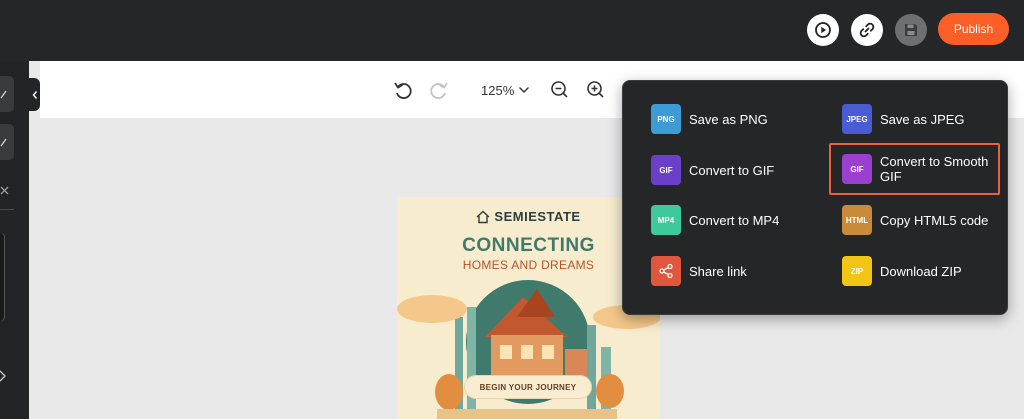  Describe the element at coordinates (666, 220) in the screenshot. I see `mp4-icon: MP4` at that location.